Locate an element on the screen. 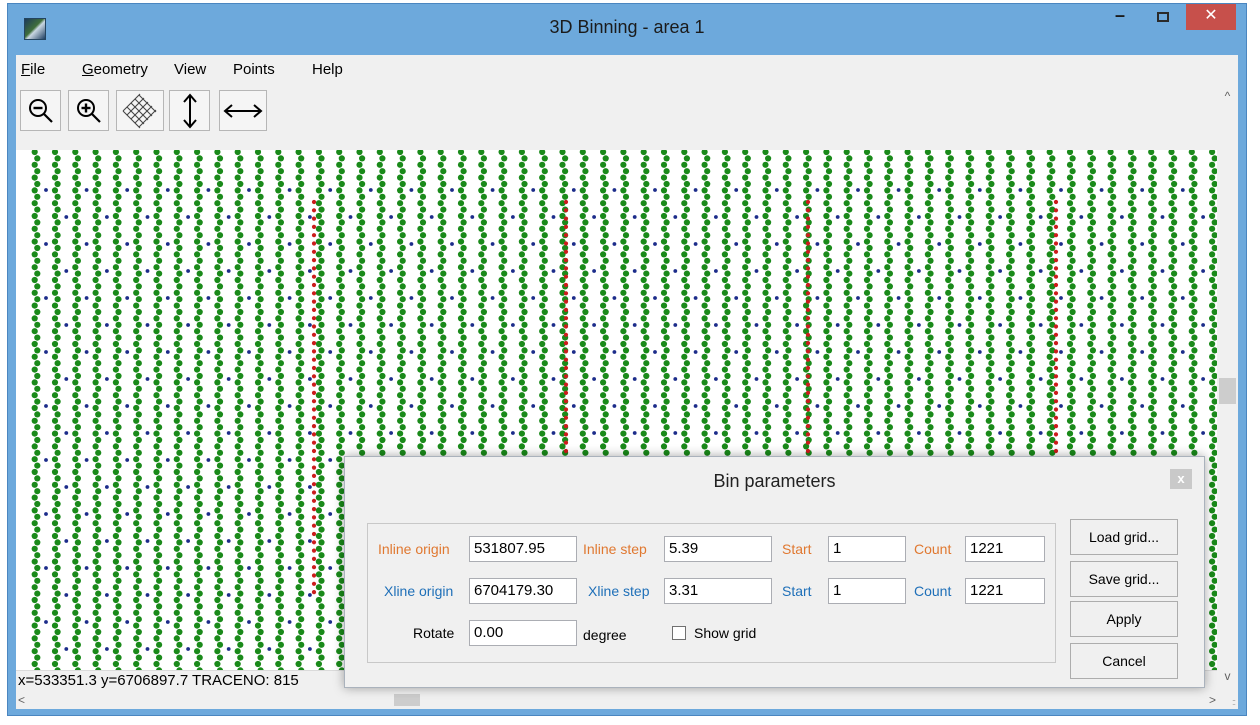 The width and height of the screenshot is (1260, 725). close-button: ✕ is located at coordinates (1211, 17).